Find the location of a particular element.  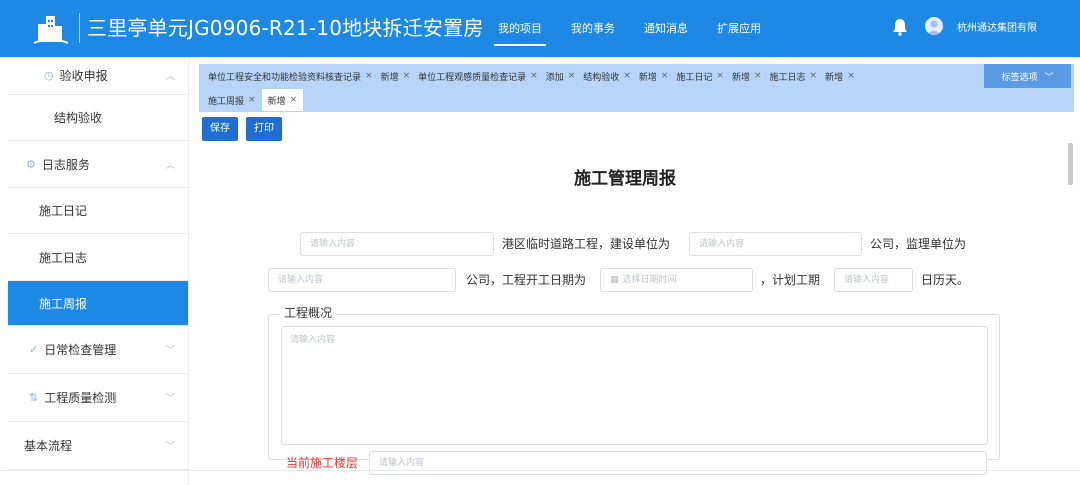

company-name: 杭州通达集团有限 is located at coordinates (997, 28).